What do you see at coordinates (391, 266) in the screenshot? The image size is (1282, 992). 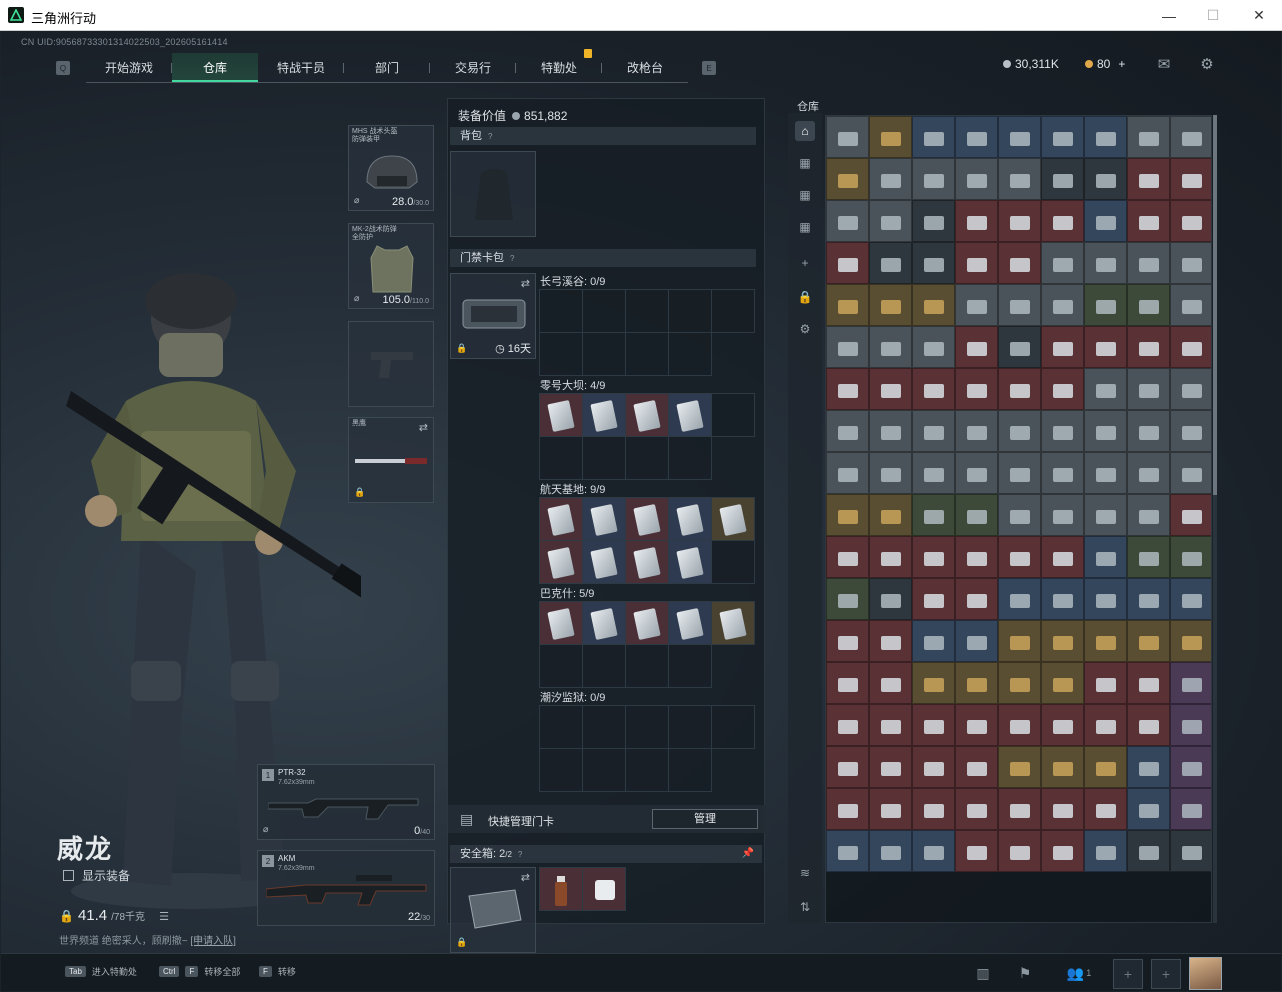 I see `armor-slot: MK-2战术防弹 全防护 ⌀ 105.0/110.0` at bounding box center [391, 266].